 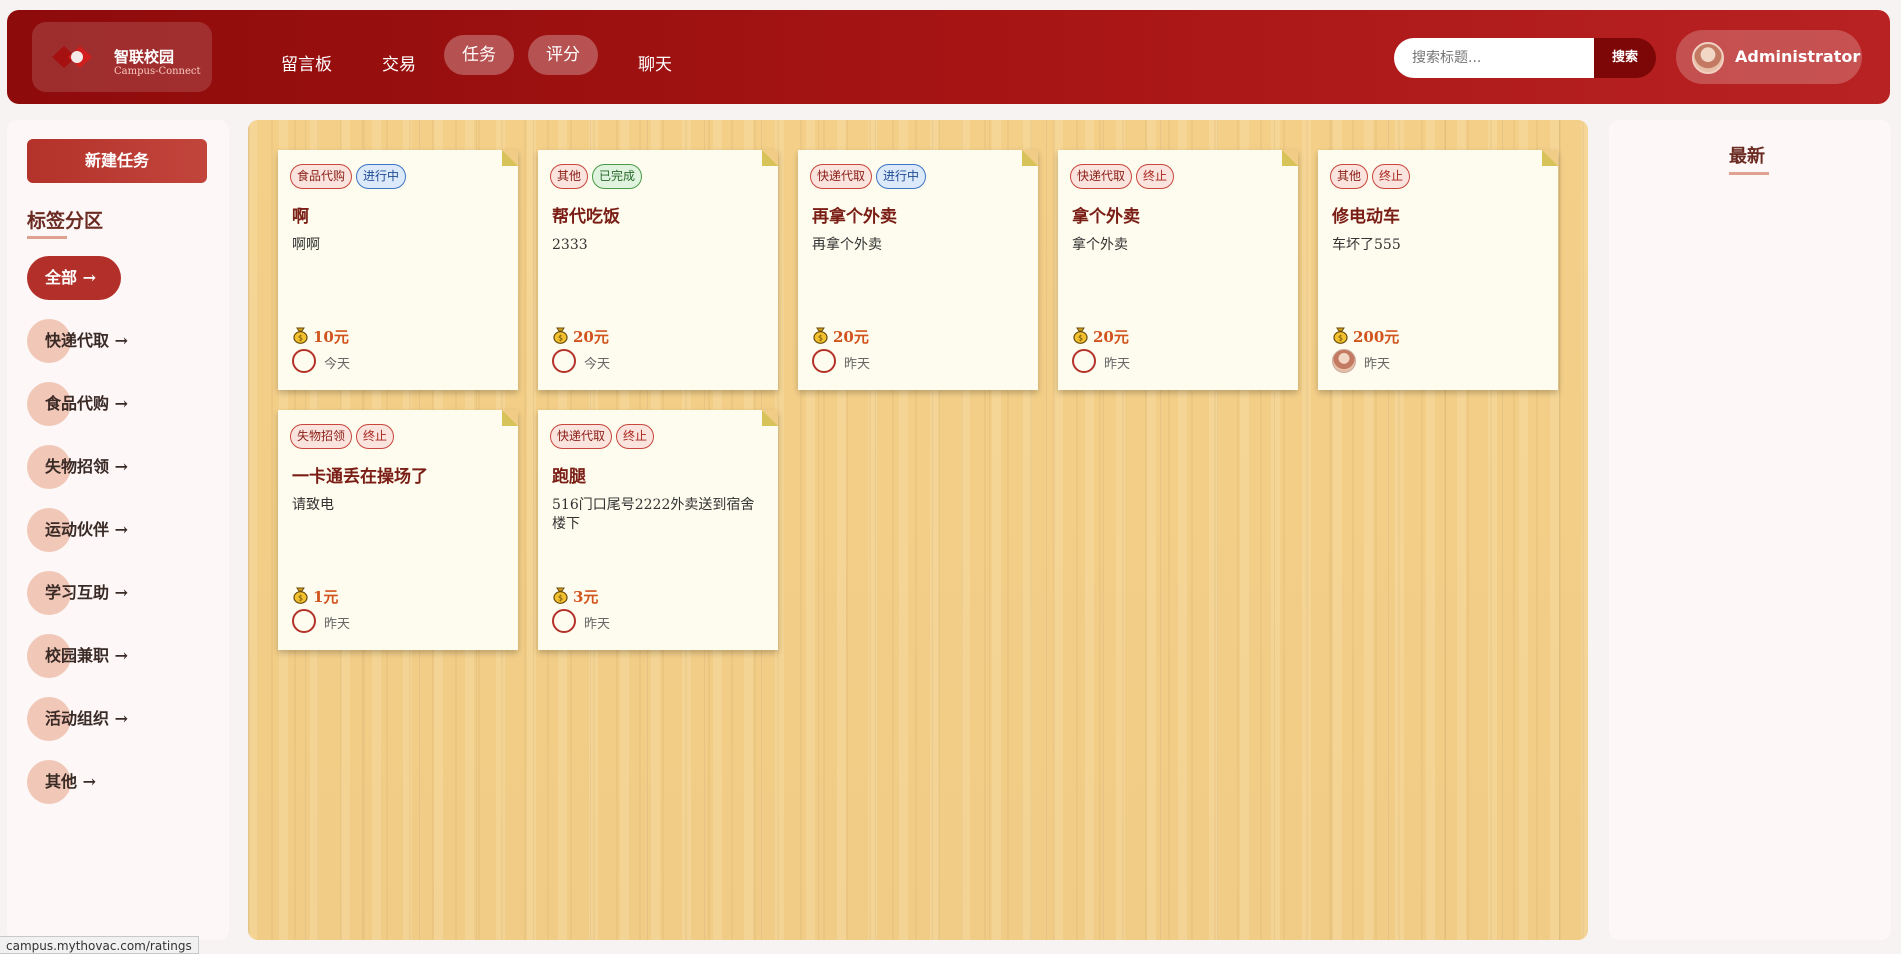 I want to click on task-reward: 10元, so click(x=331, y=337).